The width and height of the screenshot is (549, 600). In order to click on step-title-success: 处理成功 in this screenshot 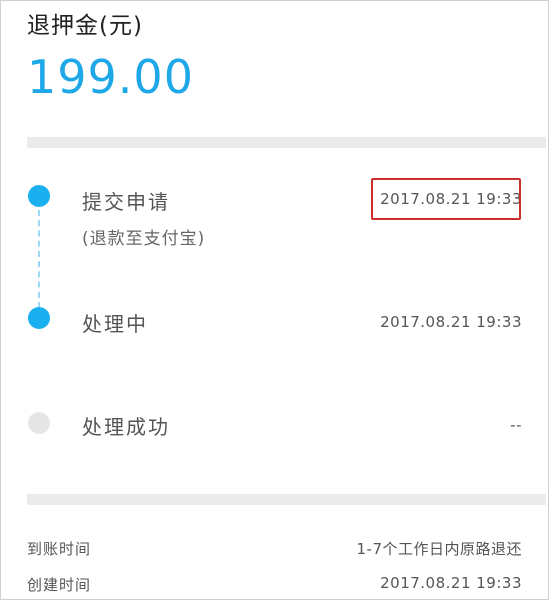, I will do `click(126, 427)`.